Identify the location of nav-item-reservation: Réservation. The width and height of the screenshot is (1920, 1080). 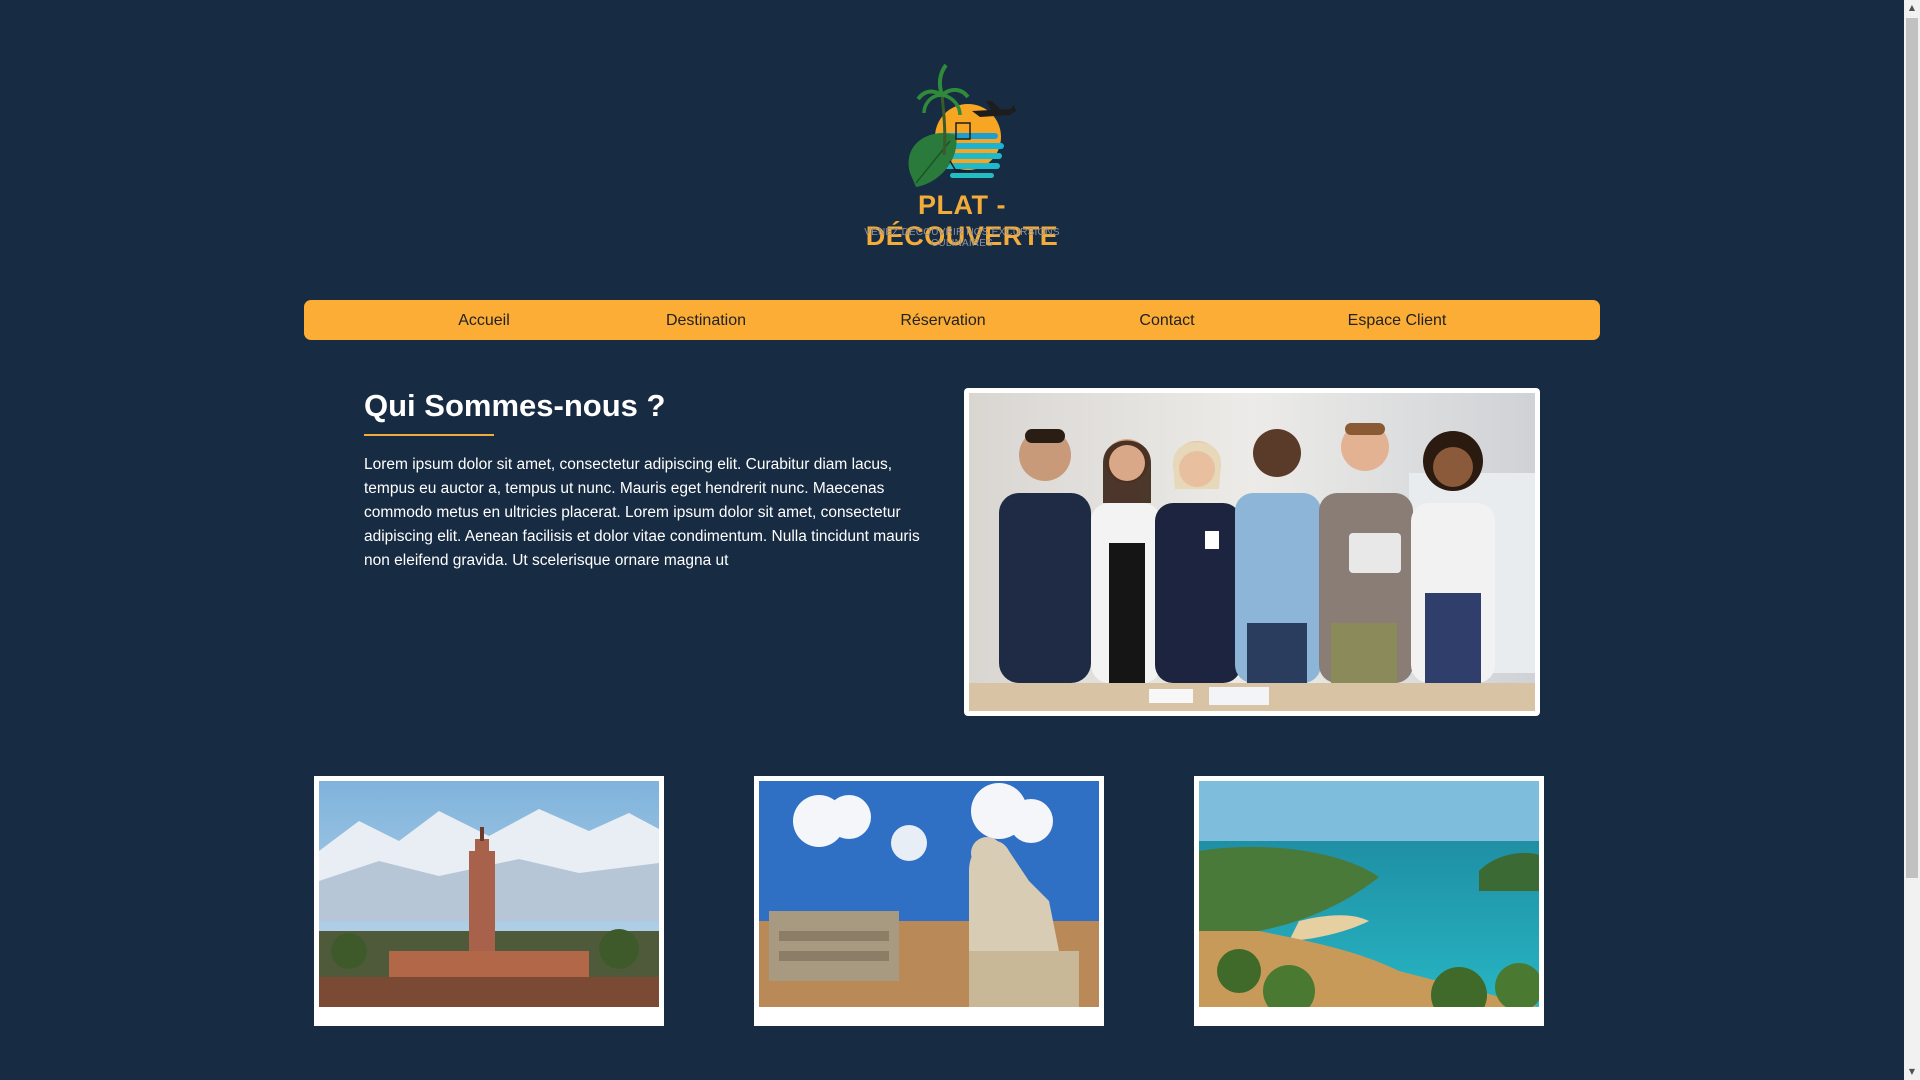
(942, 320).